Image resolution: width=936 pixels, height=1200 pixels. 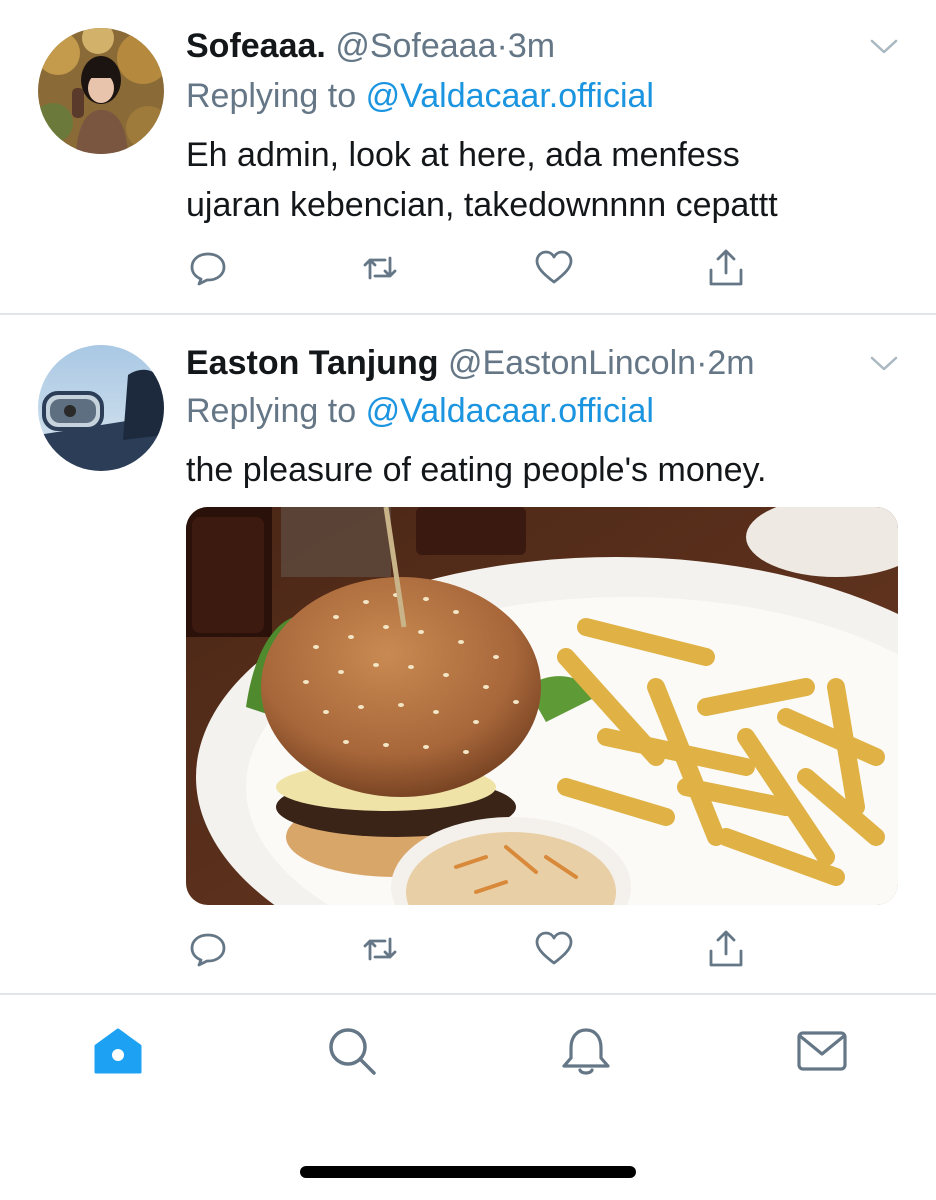 What do you see at coordinates (468, 1172) in the screenshot?
I see `home-indicator` at bounding box center [468, 1172].